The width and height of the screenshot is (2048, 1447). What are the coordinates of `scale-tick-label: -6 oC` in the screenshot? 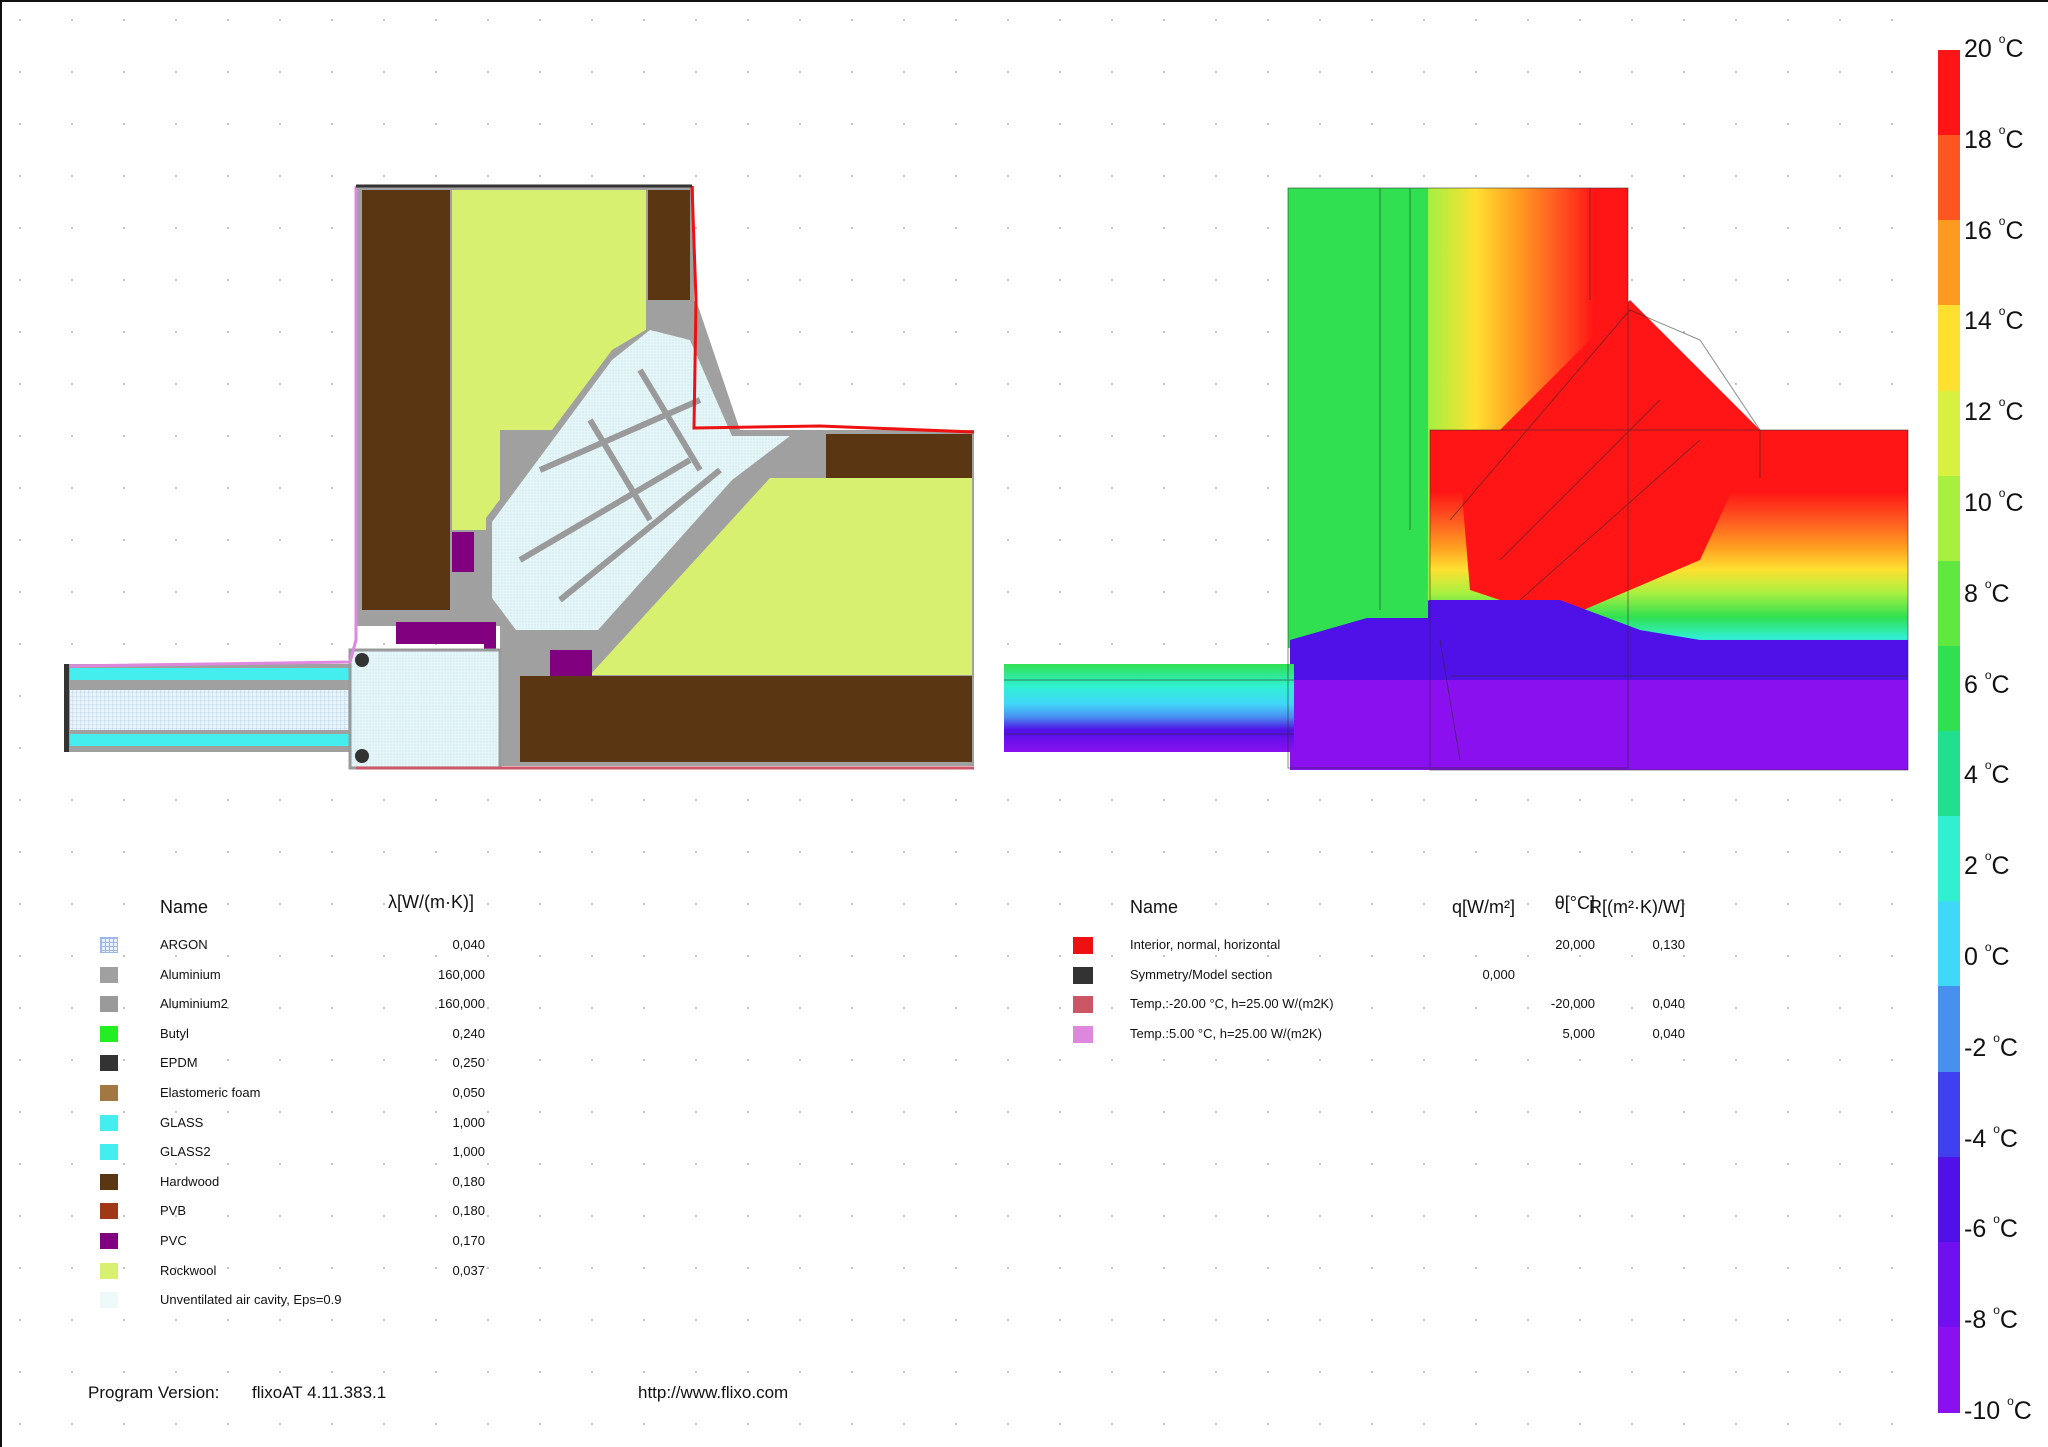 It's located at (1991, 1228).